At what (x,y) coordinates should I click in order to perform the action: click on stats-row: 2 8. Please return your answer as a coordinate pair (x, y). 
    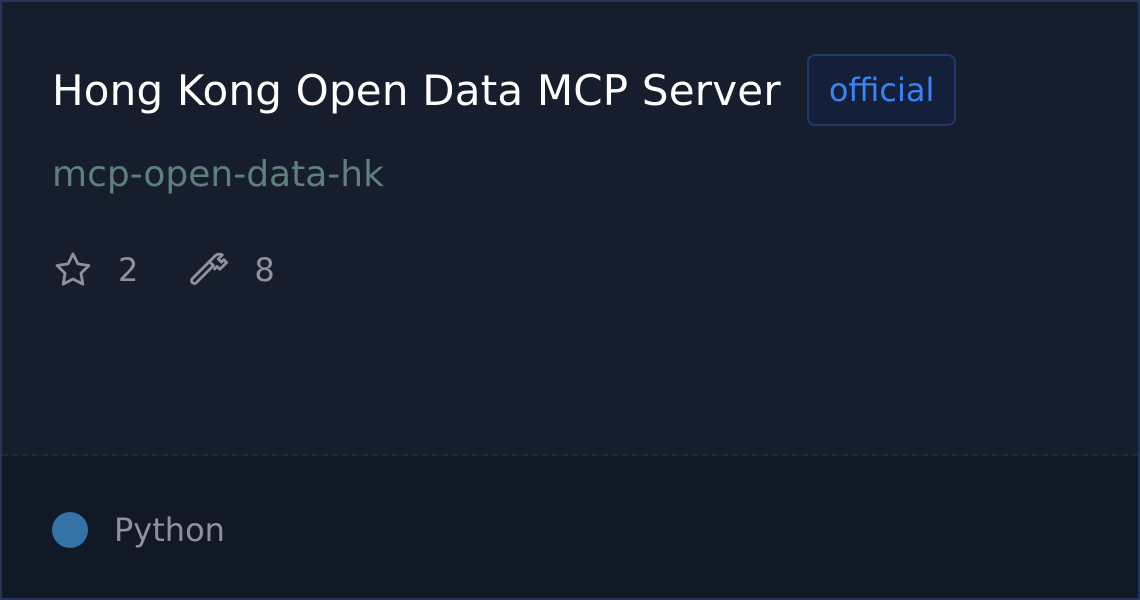
    Looking at the image, I should click on (163, 270).